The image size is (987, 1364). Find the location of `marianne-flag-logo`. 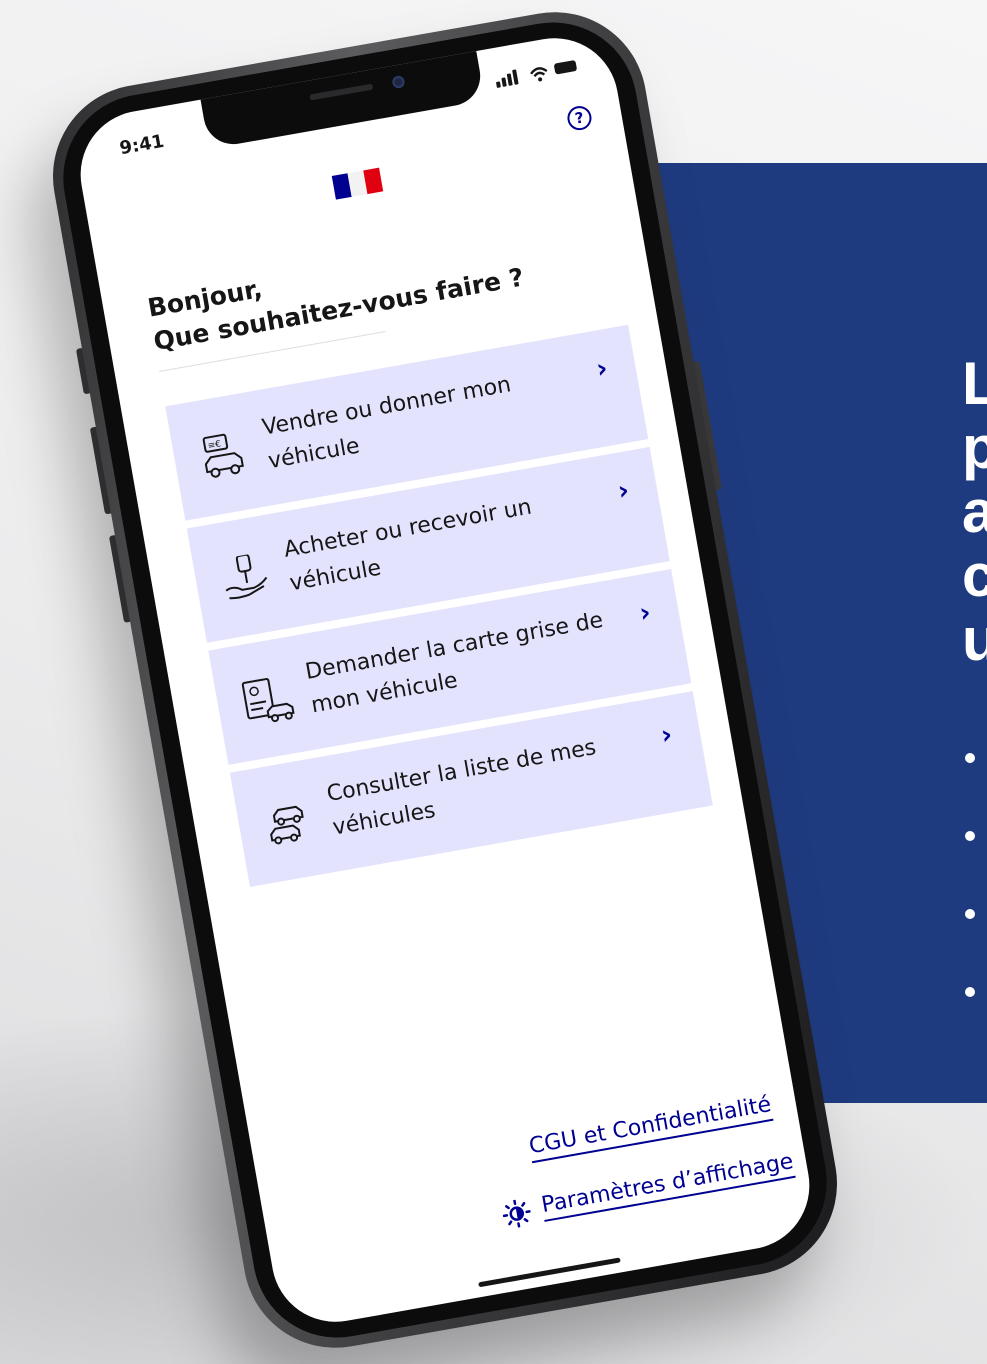

marianne-flag-logo is located at coordinates (357, 183).